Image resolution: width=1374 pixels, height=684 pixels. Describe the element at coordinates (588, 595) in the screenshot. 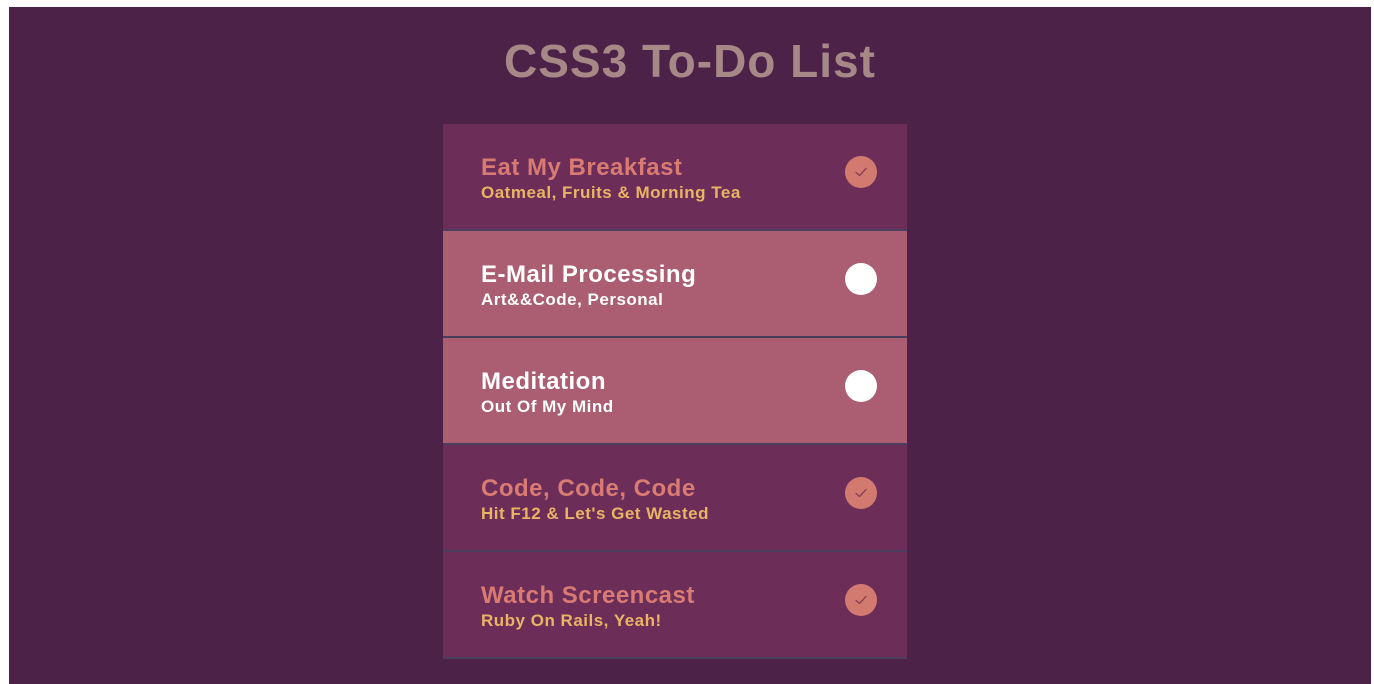

I see `todo-title: Watch Screencast` at that location.